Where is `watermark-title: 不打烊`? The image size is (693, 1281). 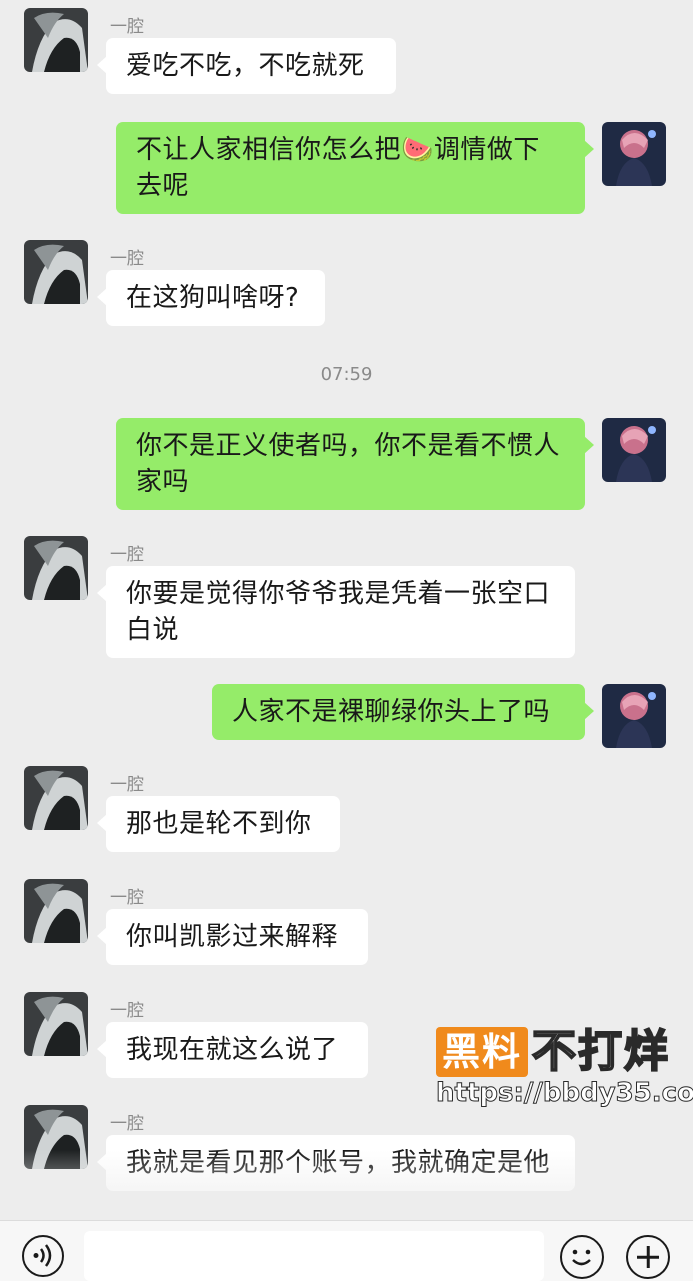 watermark-title: 不打烊 is located at coordinates (600, 1052).